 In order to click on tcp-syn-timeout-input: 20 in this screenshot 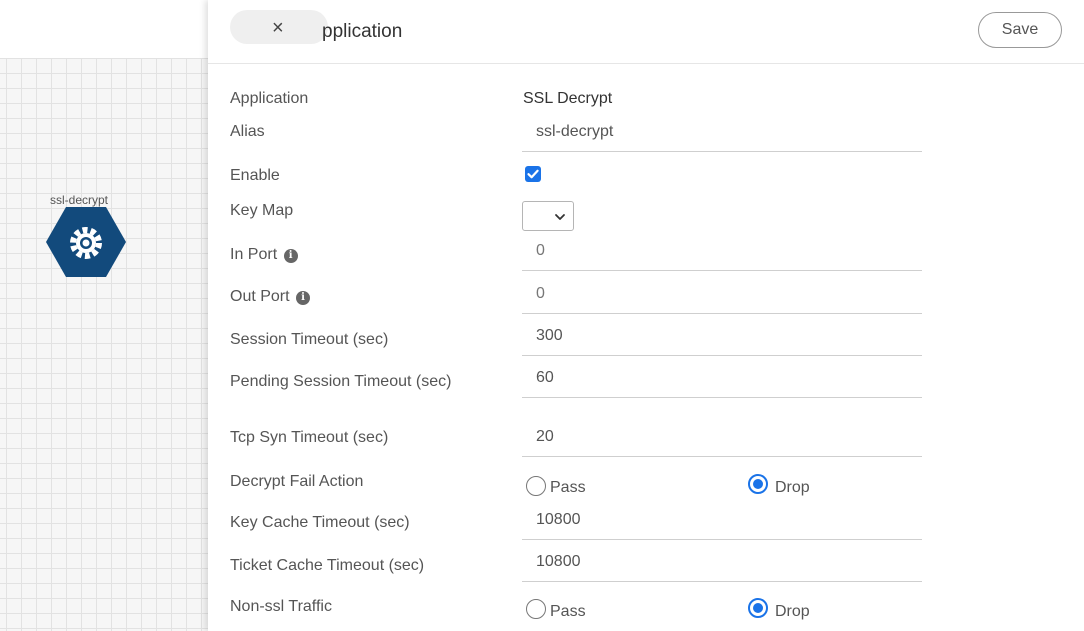, I will do `click(722, 438)`.